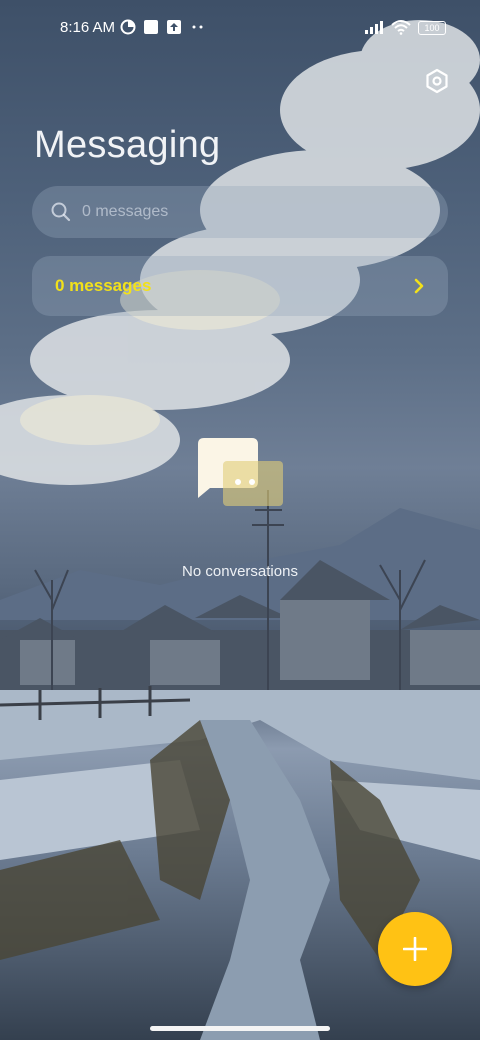 The height and width of the screenshot is (1040, 480). Describe the element at coordinates (128, 27) in the screenshot. I see `data-saver-icon` at that location.